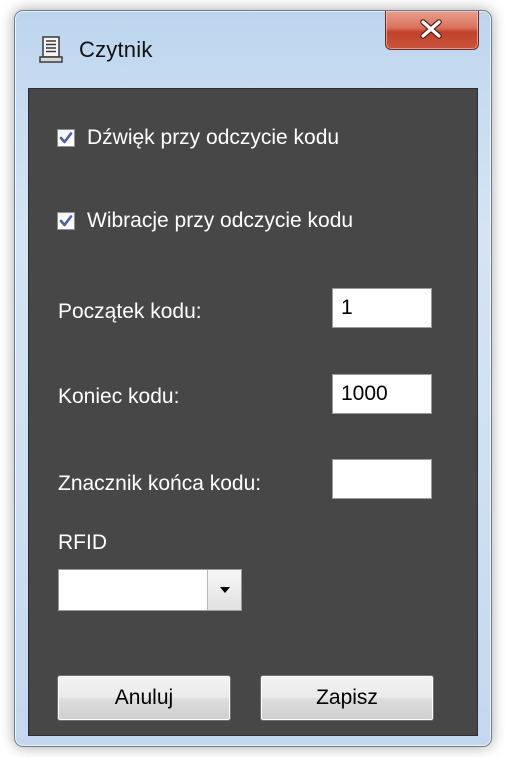 The height and width of the screenshot is (757, 506). Describe the element at coordinates (220, 220) in the screenshot. I see `vibration-checkbox-label: Wibracje przy odczycie kodu` at that location.